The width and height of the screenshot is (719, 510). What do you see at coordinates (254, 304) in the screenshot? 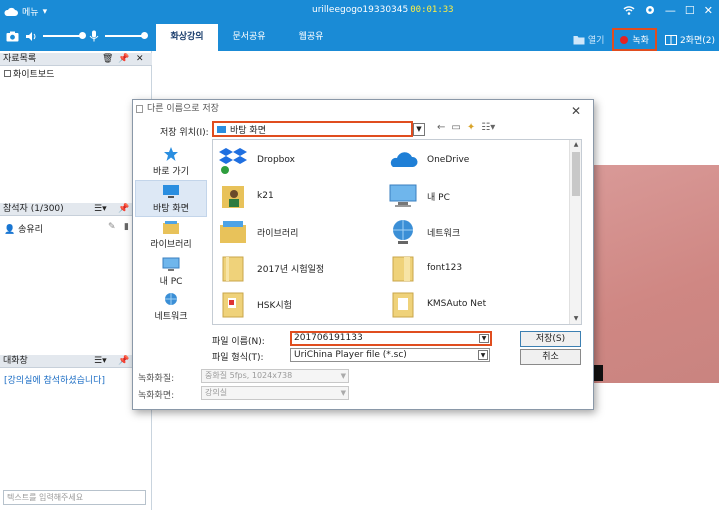
I see `file-item-folder: HSK시험` at bounding box center [254, 304].